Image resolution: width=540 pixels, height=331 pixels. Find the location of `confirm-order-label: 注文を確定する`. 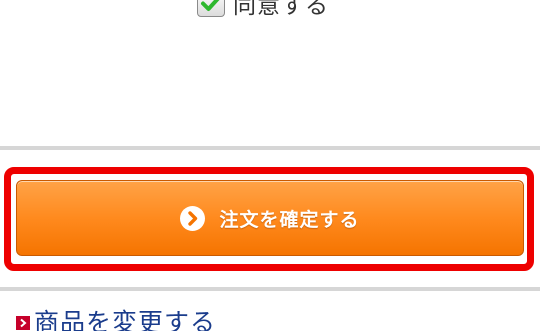

confirm-order-label: 注文を確定する is located at coordinates (289, 219).